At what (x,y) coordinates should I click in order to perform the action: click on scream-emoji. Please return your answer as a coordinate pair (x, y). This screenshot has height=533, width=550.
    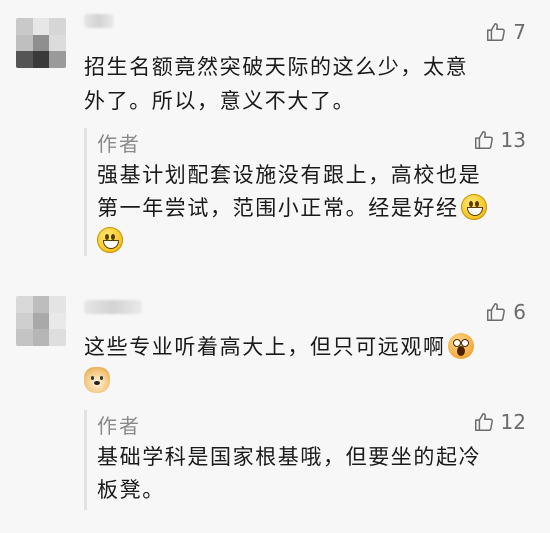
    Looking at the image, I should click on (460, 346).